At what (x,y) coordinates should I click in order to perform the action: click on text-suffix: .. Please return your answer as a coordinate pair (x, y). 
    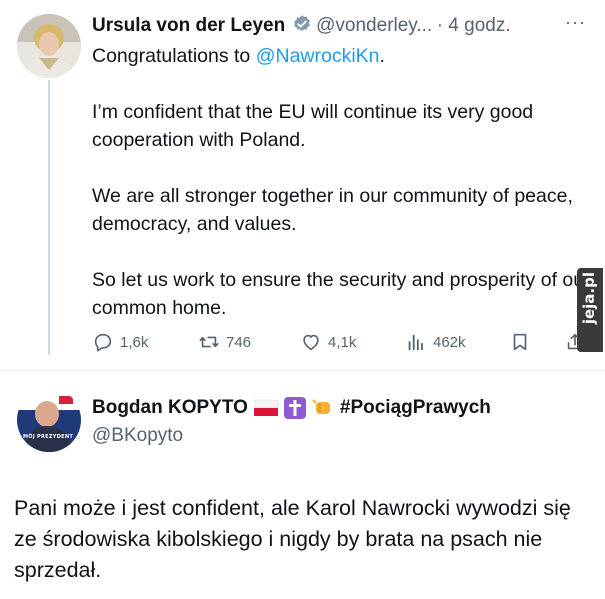
    Looking at the image, I should click on (382, 56).